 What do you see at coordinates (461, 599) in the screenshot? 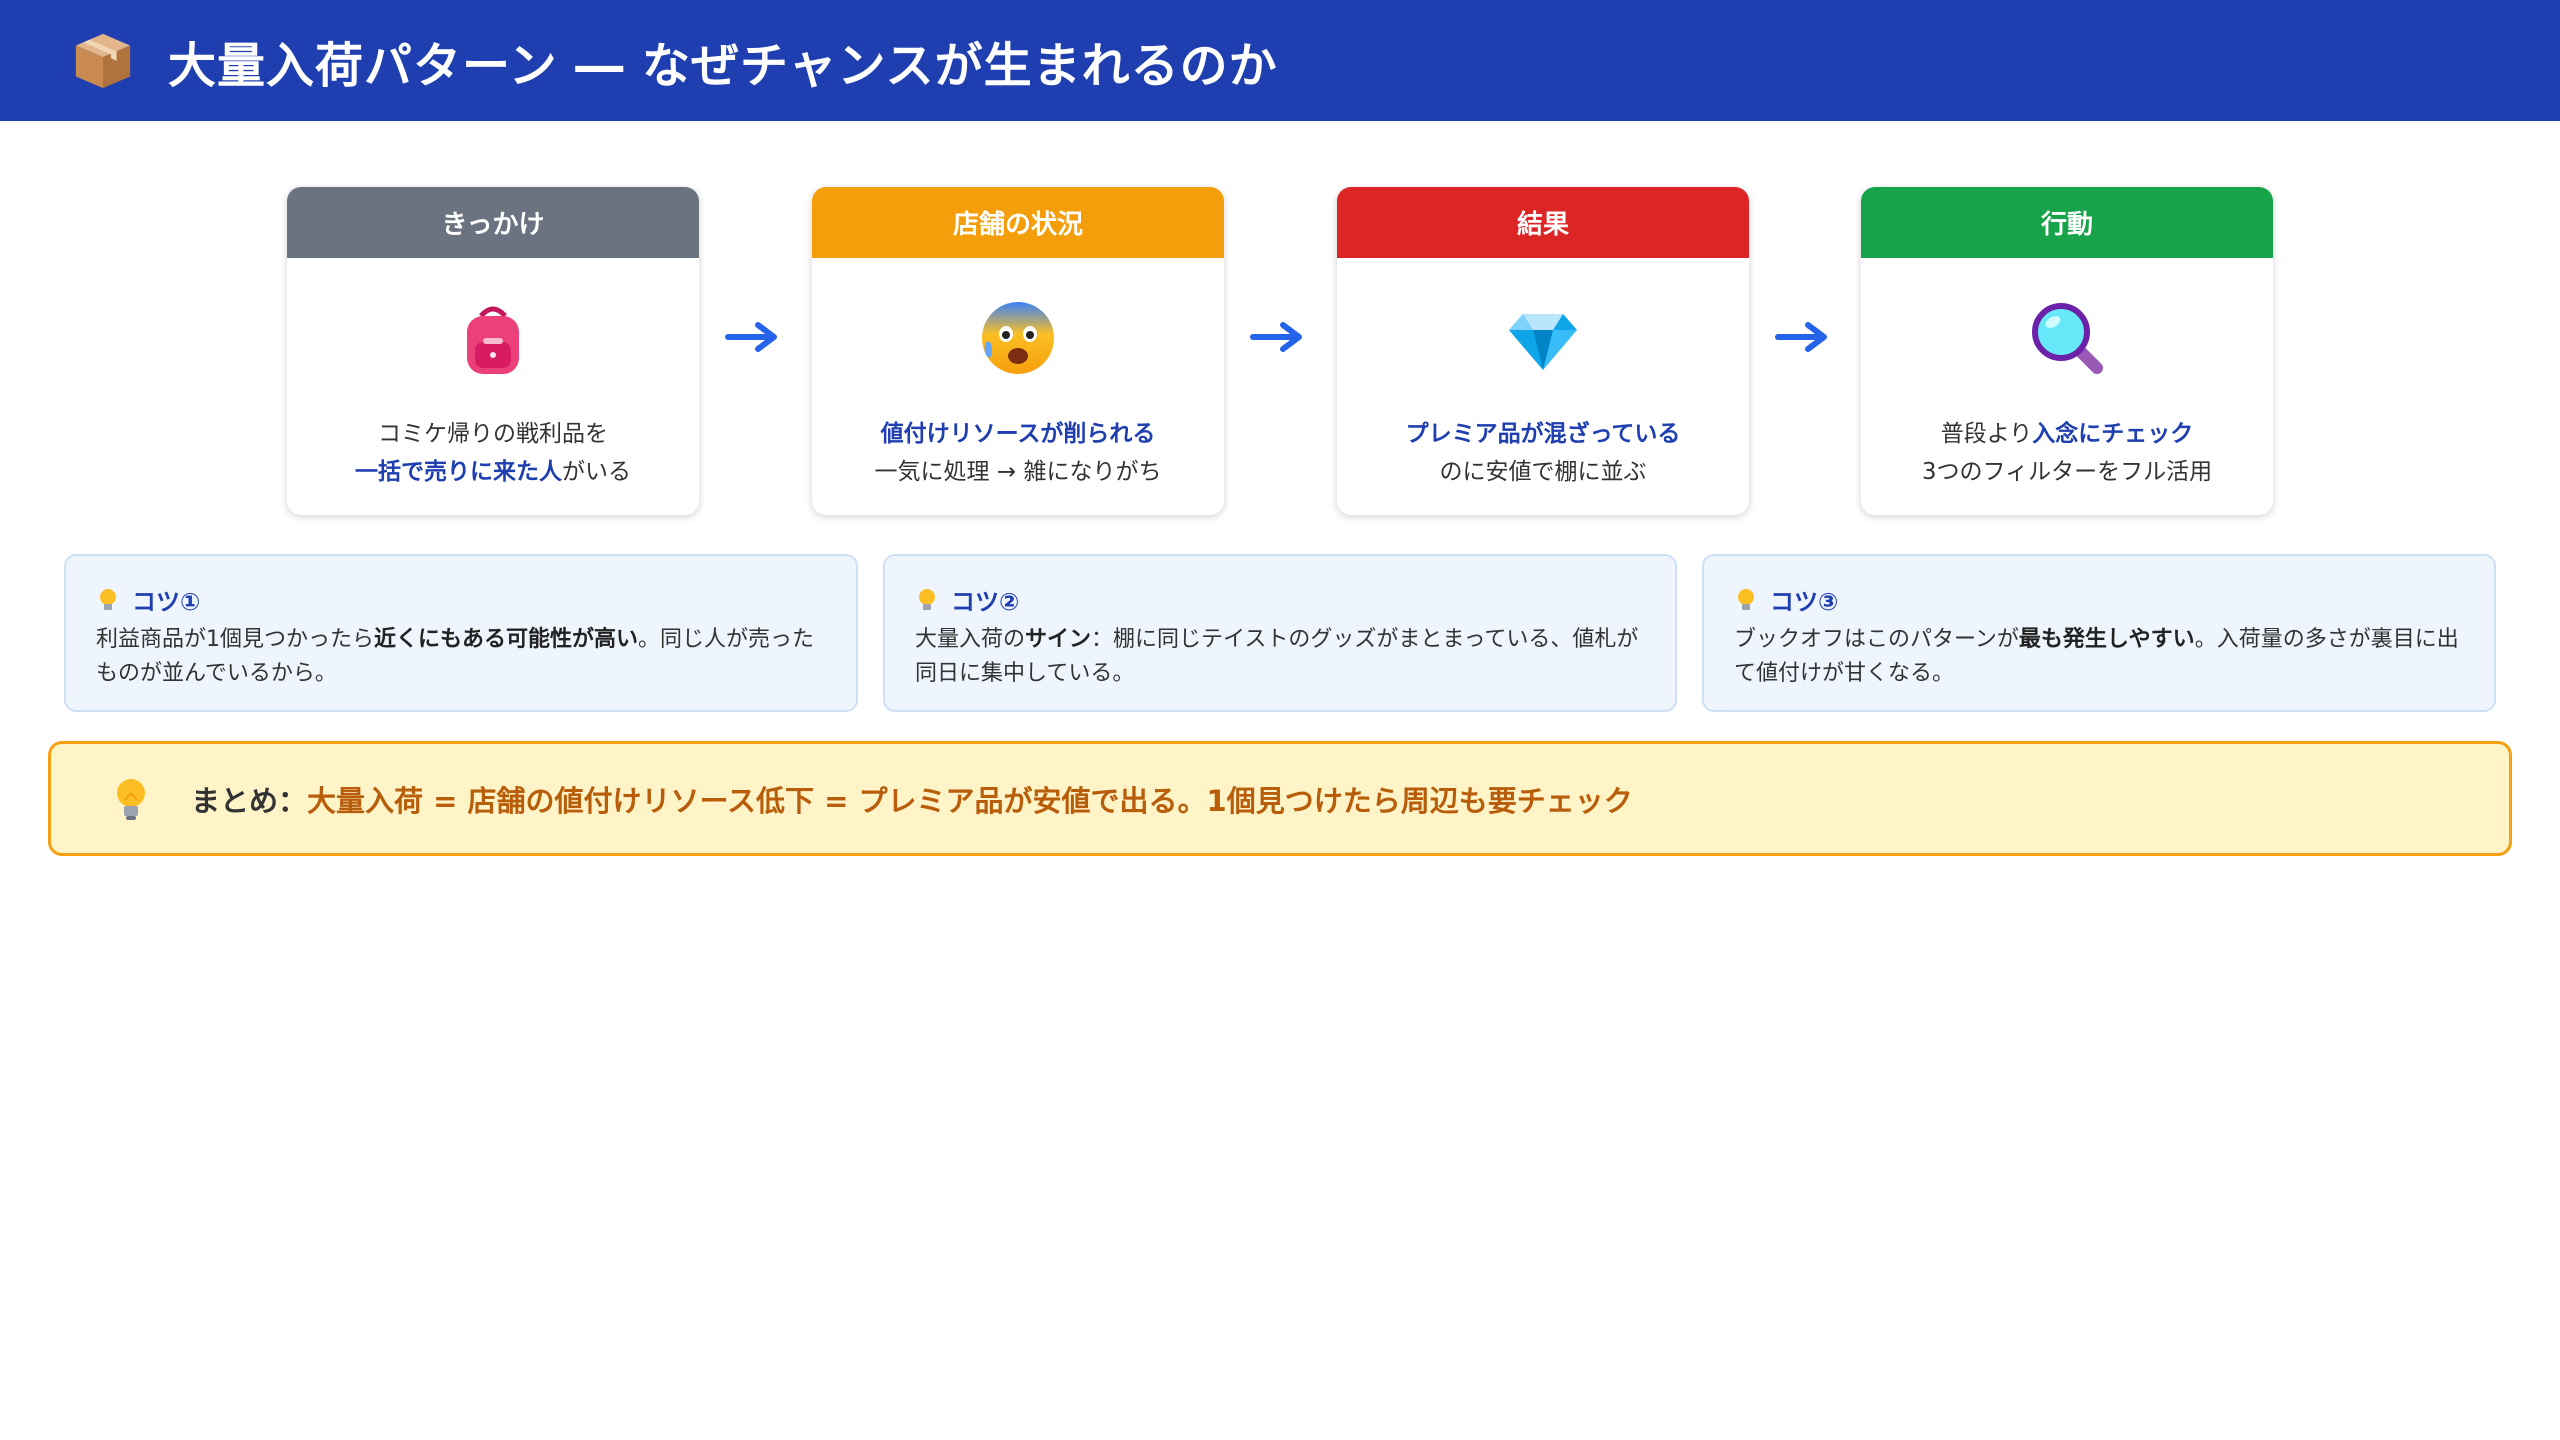
I see `tip-title: コツ①` at bounding box center [461, 599].